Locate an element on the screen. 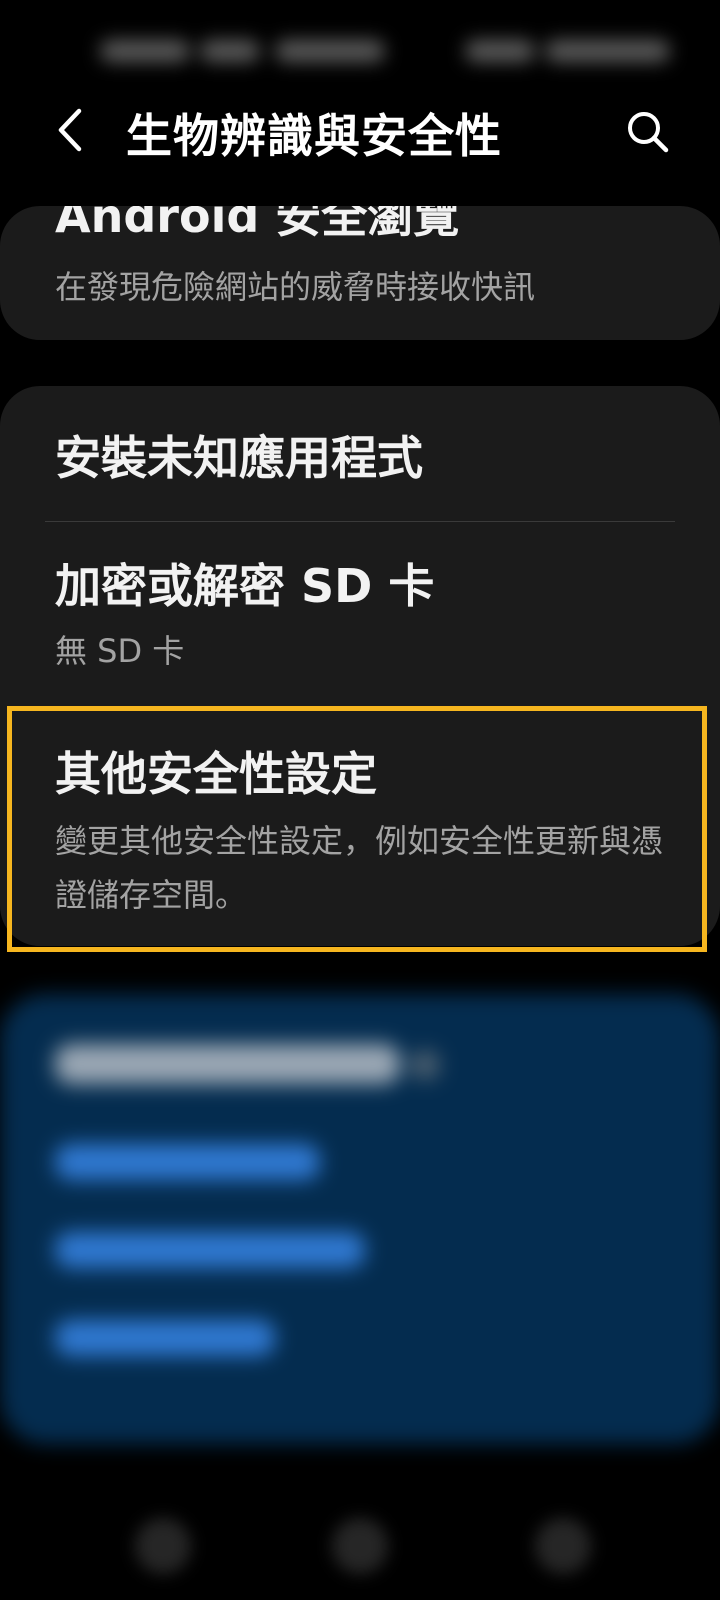 This screenshot has width=720, height=1600. recents-button is located at coordinates (163, 1546).